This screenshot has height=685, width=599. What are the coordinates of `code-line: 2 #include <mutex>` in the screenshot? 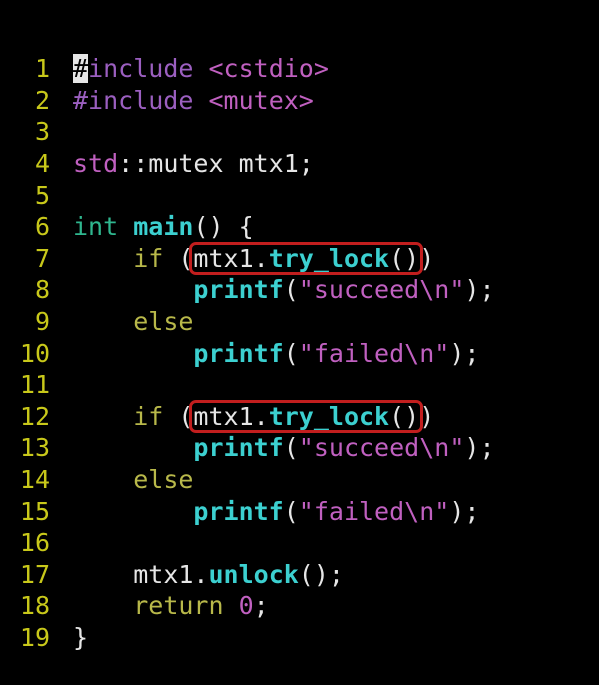 It's located at (299, 101).